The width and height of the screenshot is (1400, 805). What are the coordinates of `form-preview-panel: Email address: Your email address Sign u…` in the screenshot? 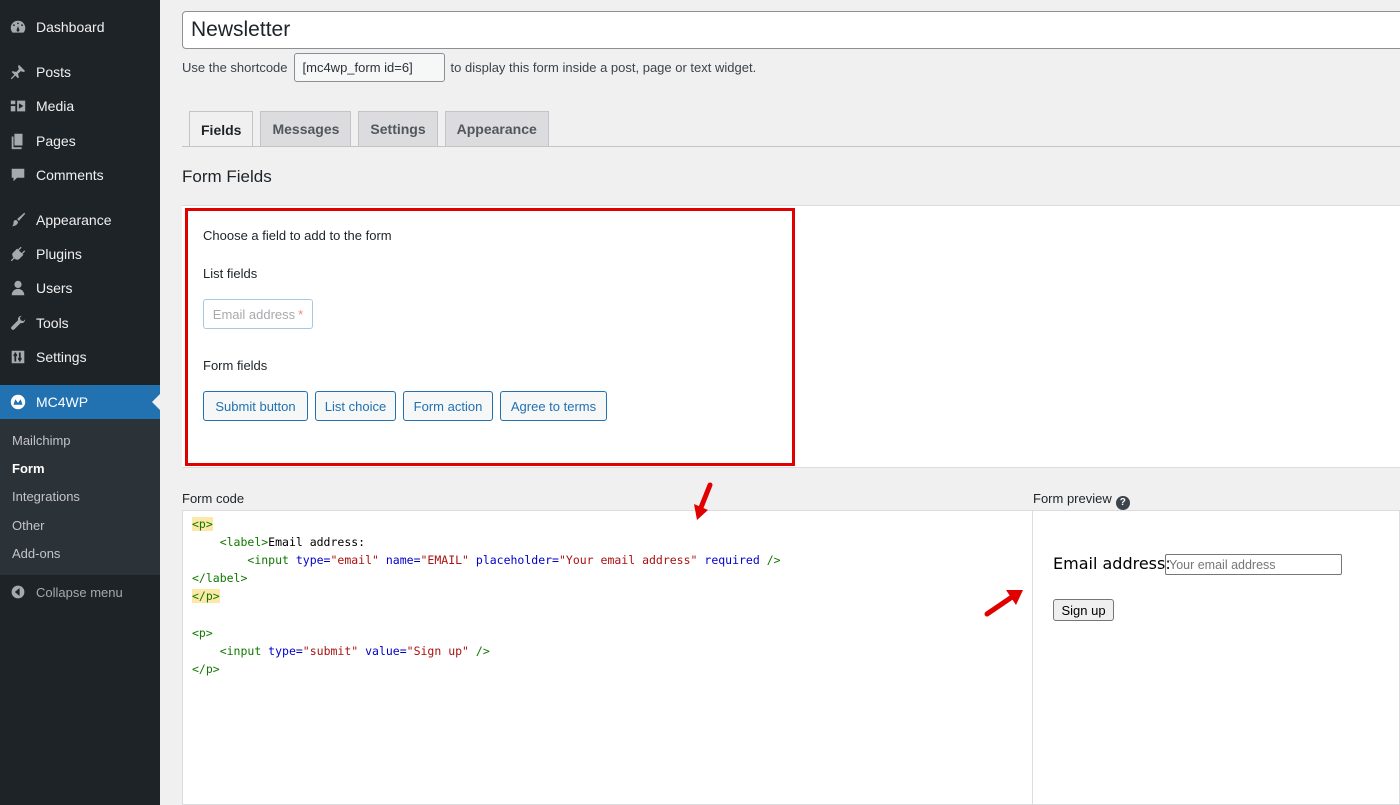 It's located at (1216, 657).